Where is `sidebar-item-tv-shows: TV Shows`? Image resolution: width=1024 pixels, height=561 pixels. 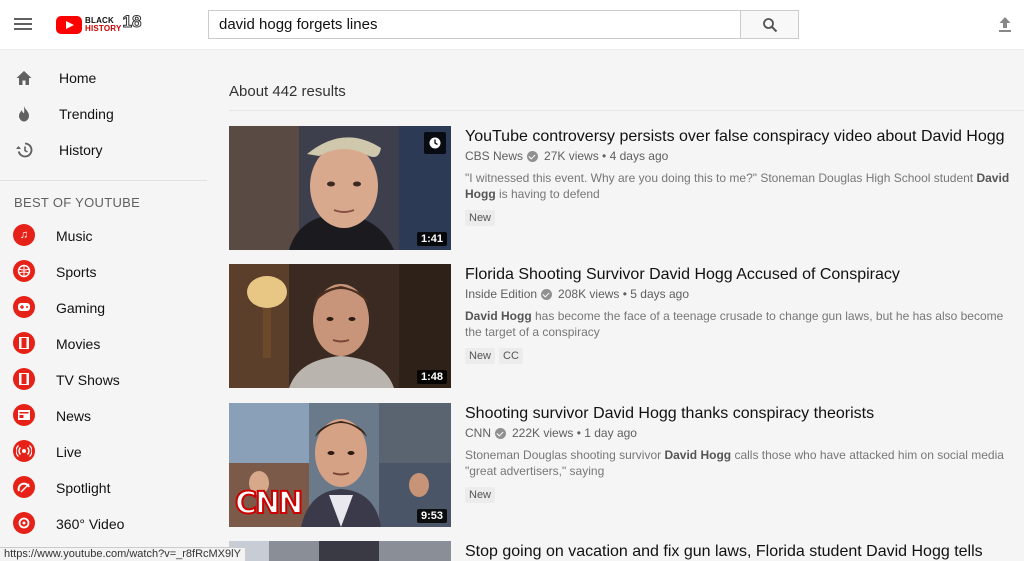 sidebar-item-tv-shows: TV Shows is located at coordinates (103, 380).